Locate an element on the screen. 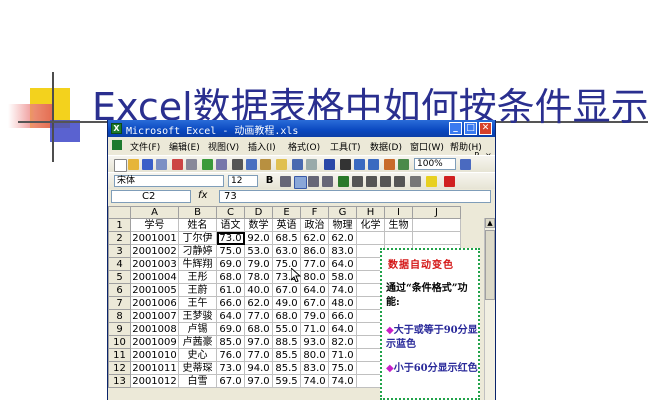 This screenshot has height=400, width=667. column-header: D is located at coordinates (258, 212).